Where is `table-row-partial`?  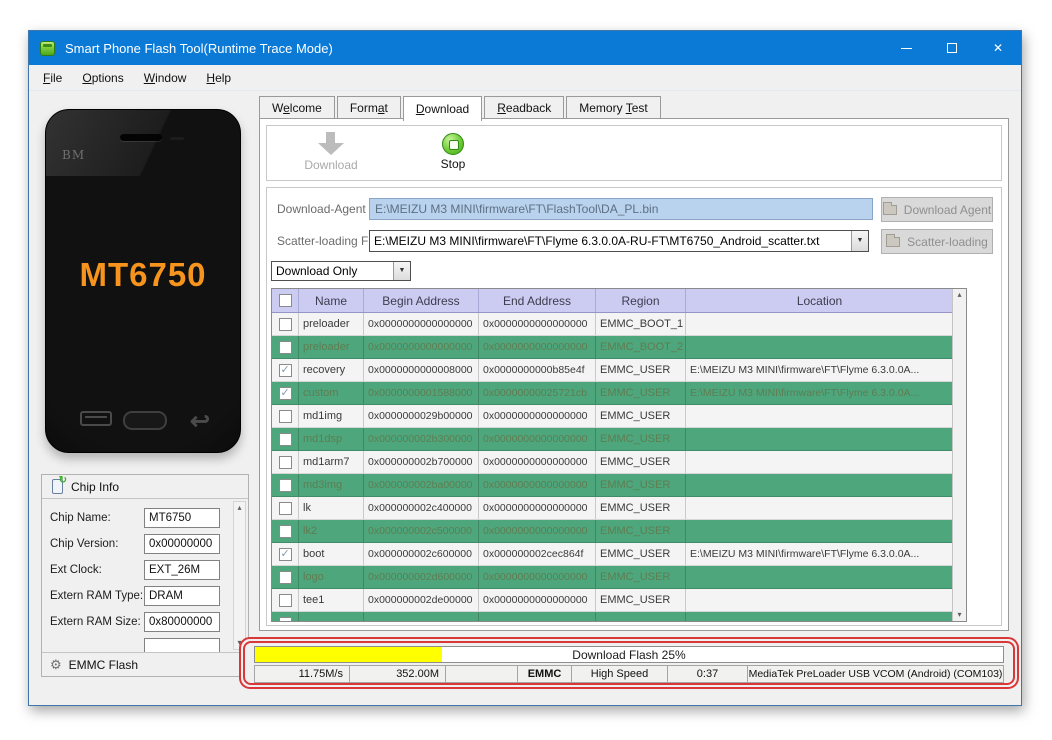
table-row-partial is located at coordinates (619, 616).